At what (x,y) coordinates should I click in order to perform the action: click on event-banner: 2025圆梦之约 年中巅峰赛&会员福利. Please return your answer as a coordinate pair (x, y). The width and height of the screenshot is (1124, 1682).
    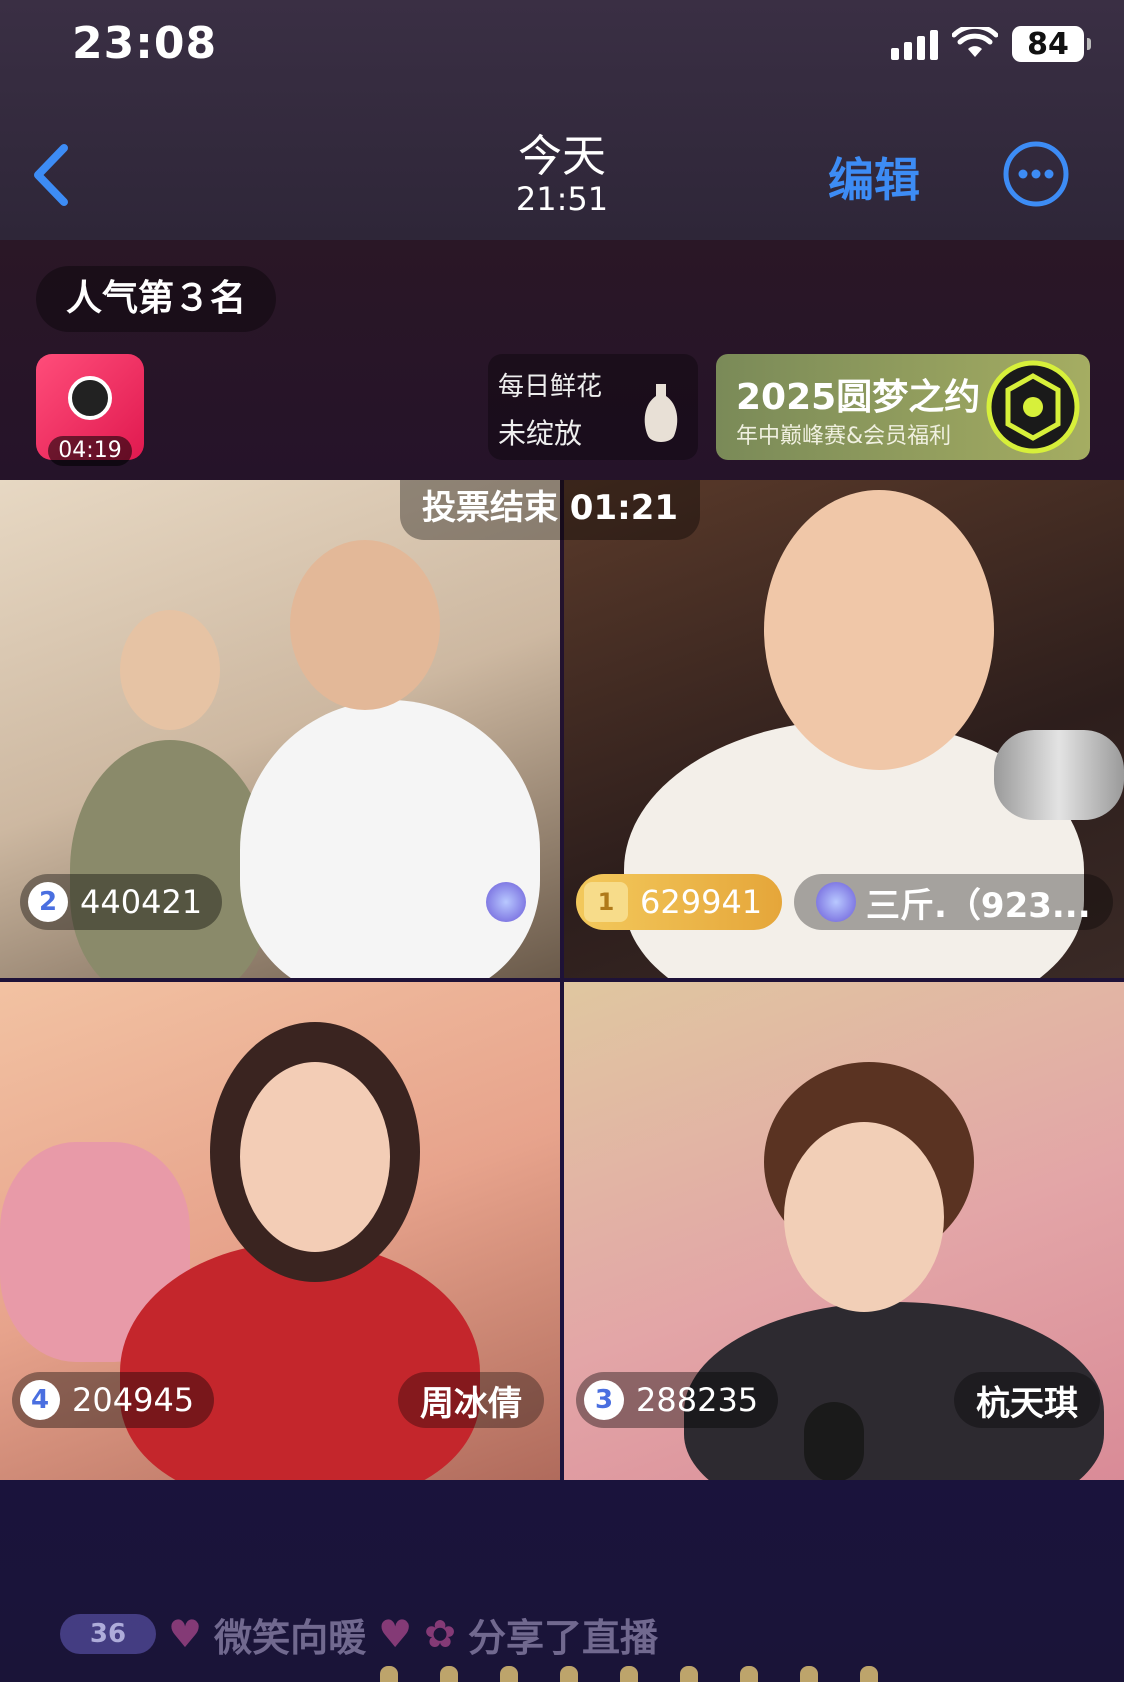
    Looking at the image, I should click on (903, 407).